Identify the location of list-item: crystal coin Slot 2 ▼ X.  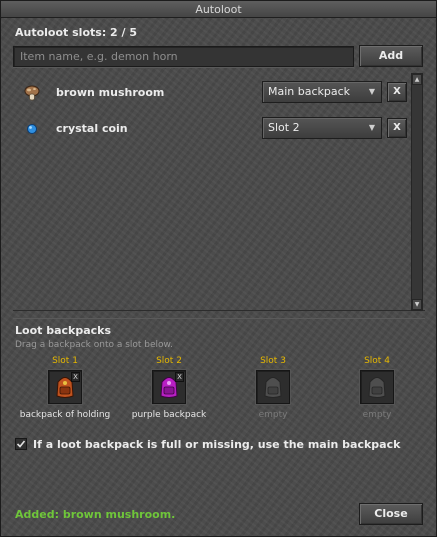
(212, 129).